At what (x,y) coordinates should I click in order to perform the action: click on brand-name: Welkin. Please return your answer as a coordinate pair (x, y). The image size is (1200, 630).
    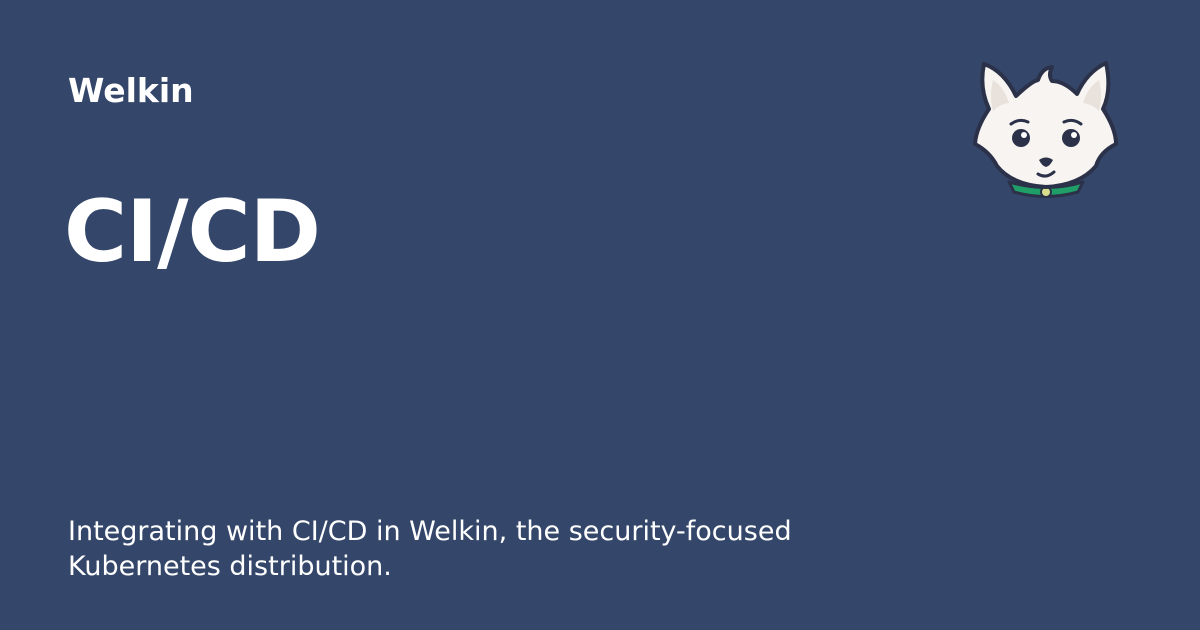
    Looking at the image, I should click on (131, 90).